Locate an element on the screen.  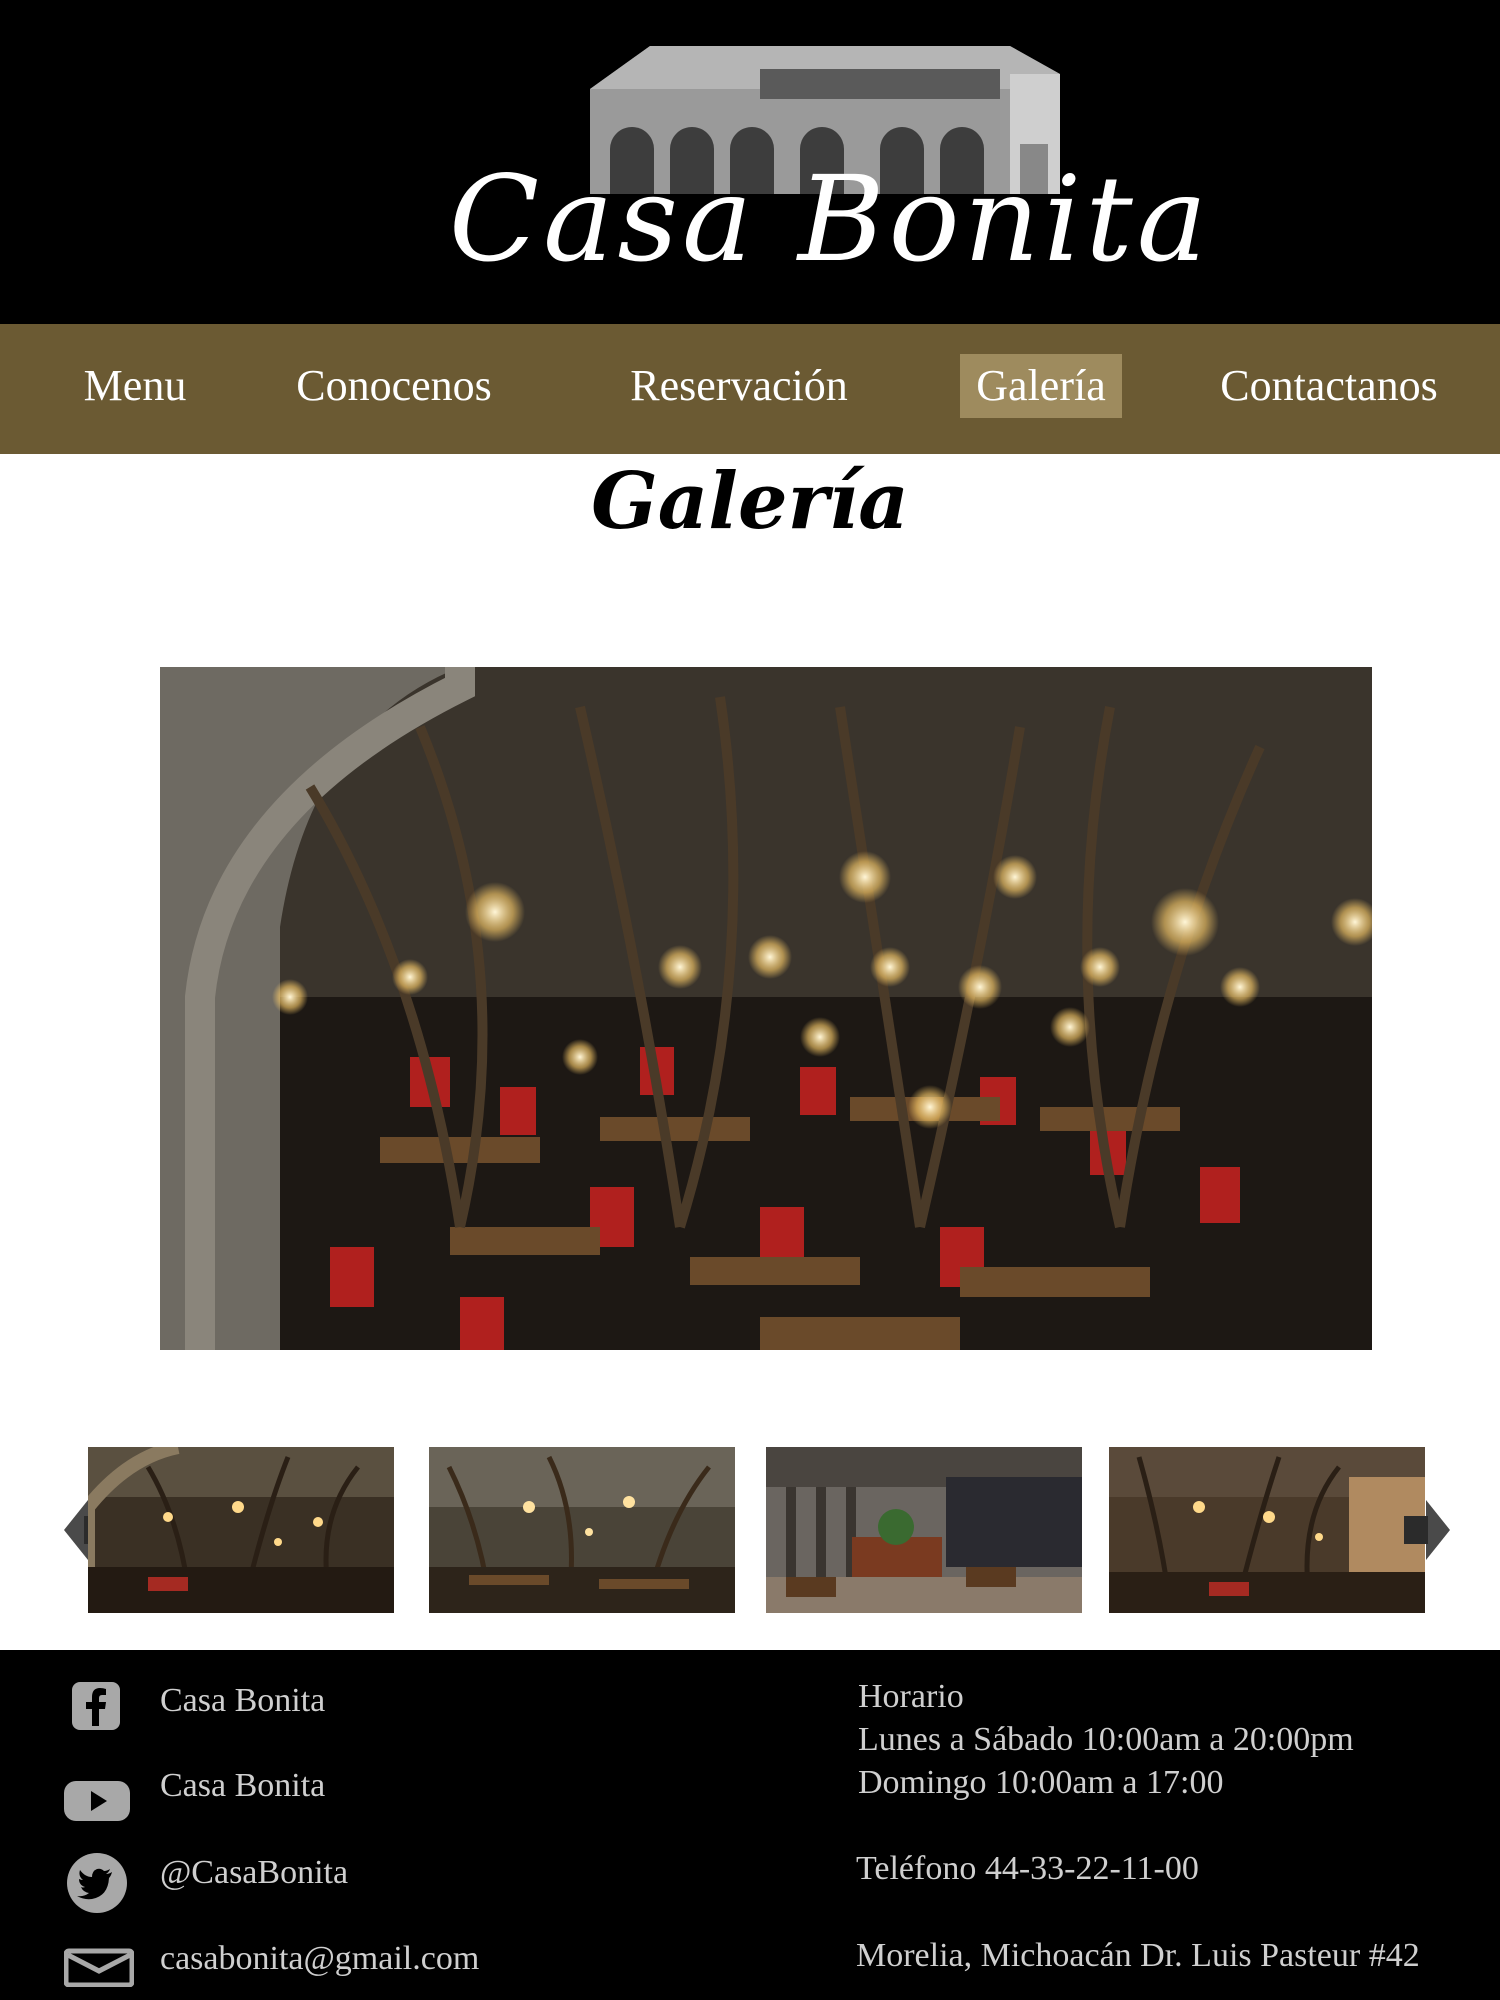
gallery-next-arrow-bar is located at coordinates (1416, 1530).